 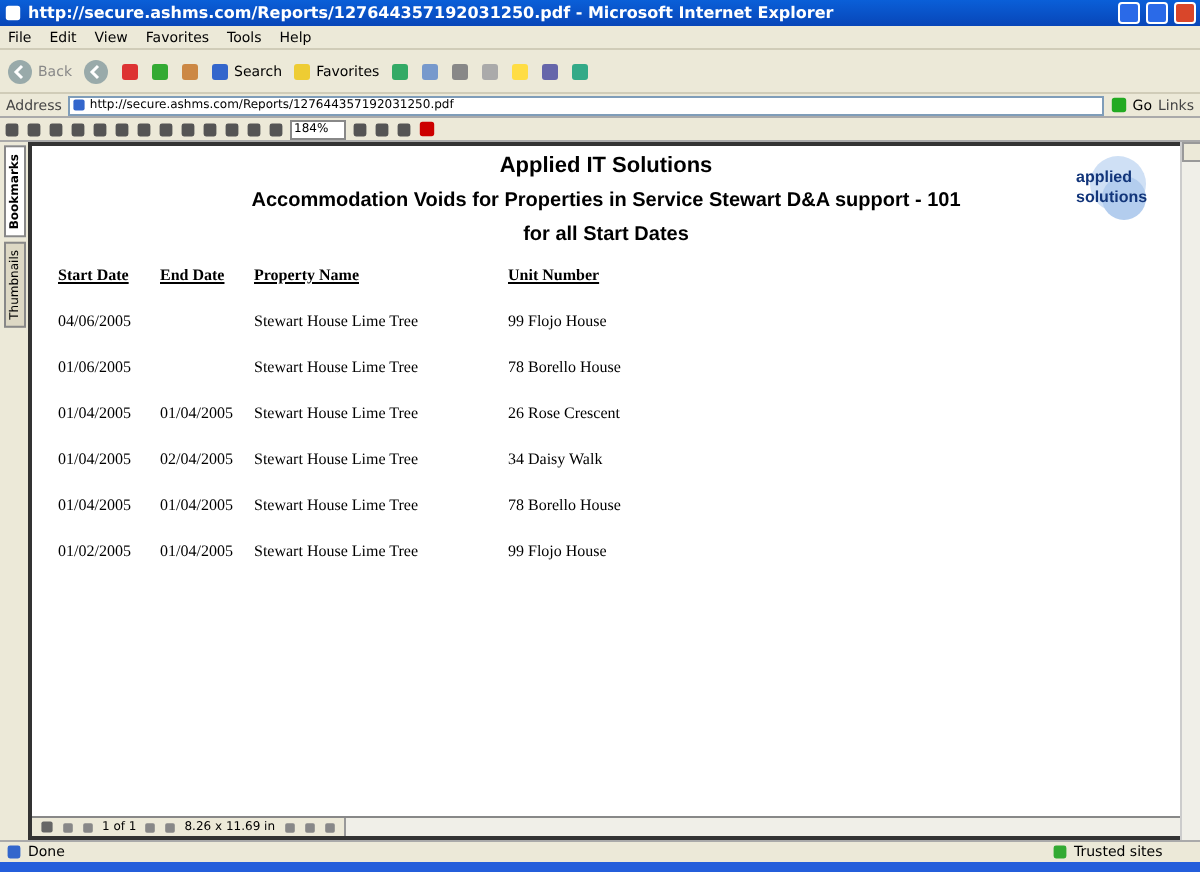 What do you see at coordinates (193, 275) in the screenshot?
I see `column-header: End Date` at bounding box center [193, 275].